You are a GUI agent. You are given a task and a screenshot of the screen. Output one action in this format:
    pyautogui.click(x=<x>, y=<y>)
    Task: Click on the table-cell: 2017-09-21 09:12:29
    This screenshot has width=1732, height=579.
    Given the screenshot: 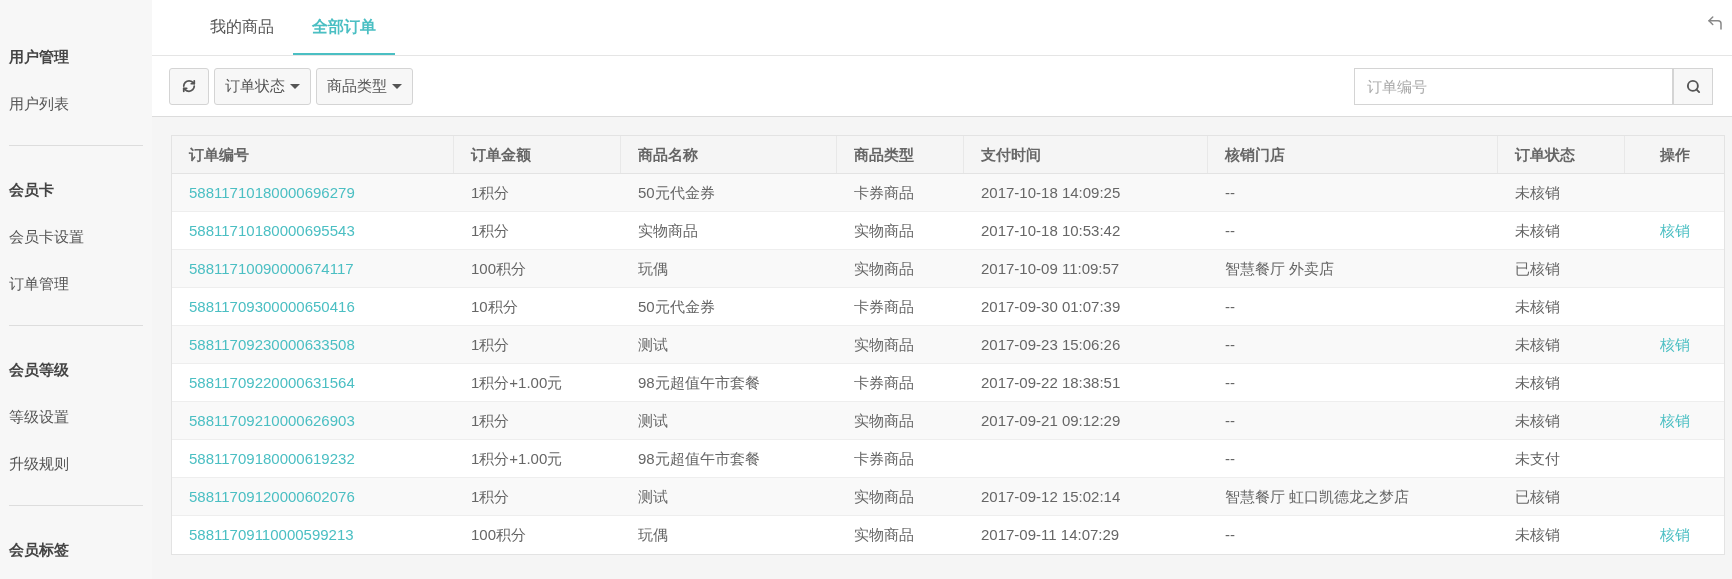 What is the action you would take?
    pyautogui.click(x=1051, y=420)
    